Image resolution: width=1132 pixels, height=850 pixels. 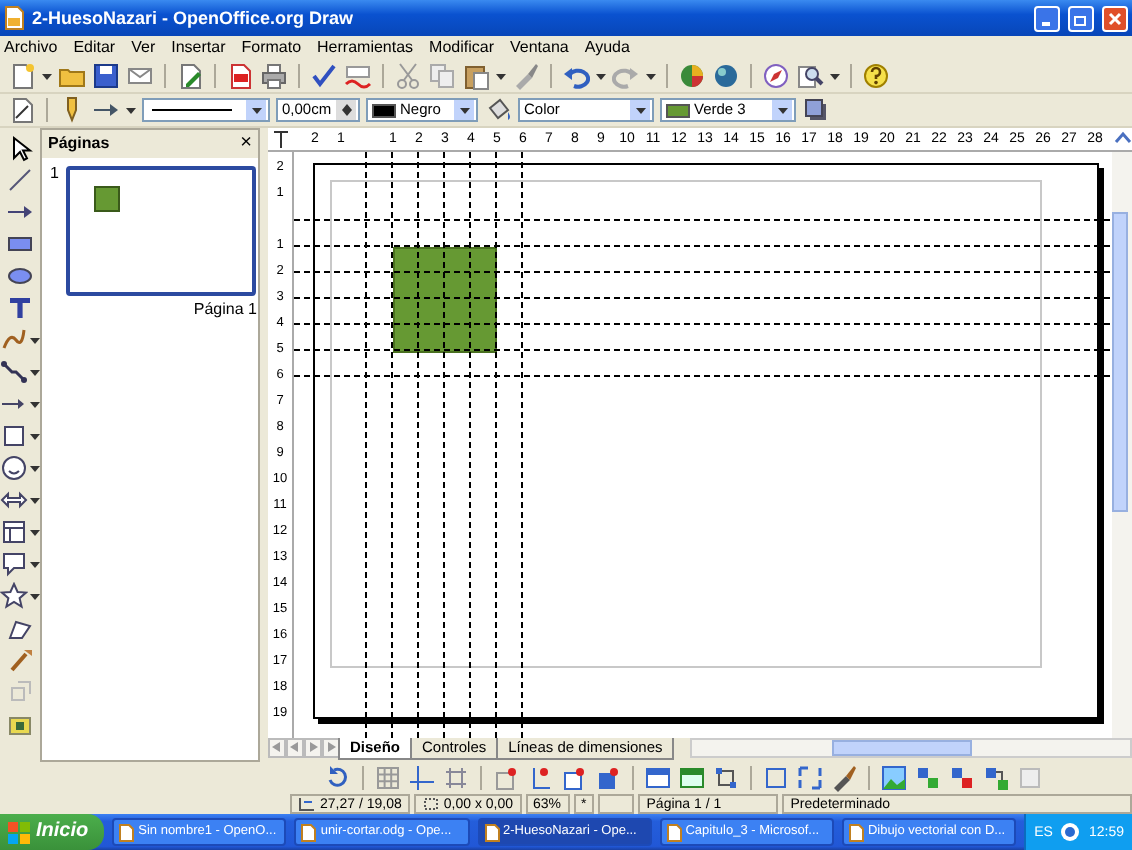 I want to click on rotate-icon, so click(x=338, y=778).